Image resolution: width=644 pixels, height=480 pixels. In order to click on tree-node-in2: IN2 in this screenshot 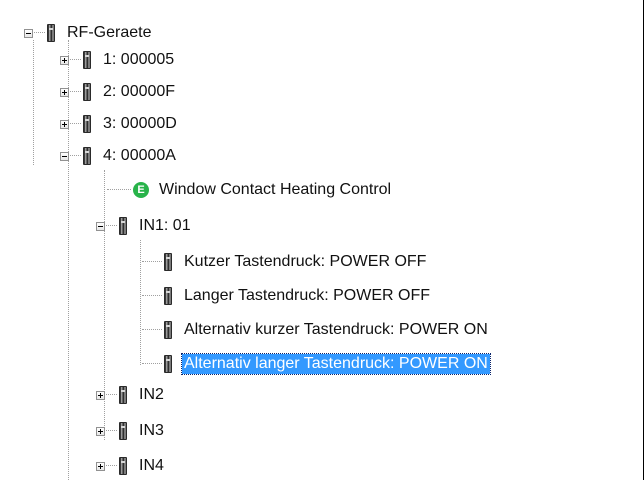, I will do `click(131, 395)`.